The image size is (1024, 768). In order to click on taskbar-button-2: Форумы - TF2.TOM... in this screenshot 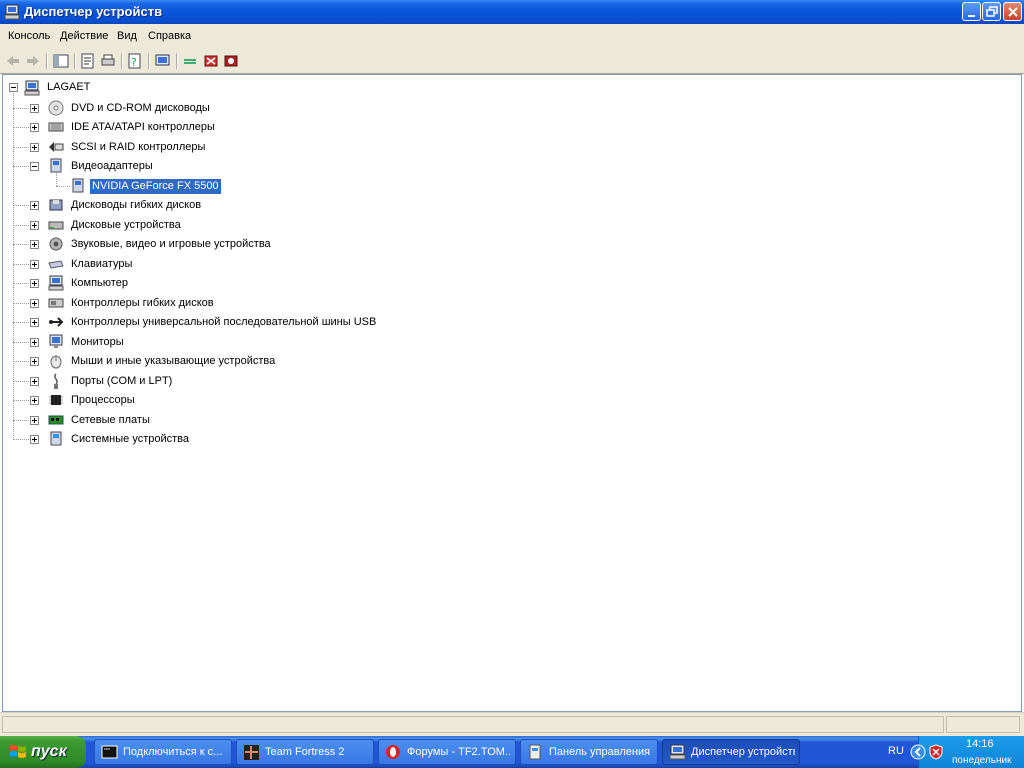, I will do `click(447, 752)`.